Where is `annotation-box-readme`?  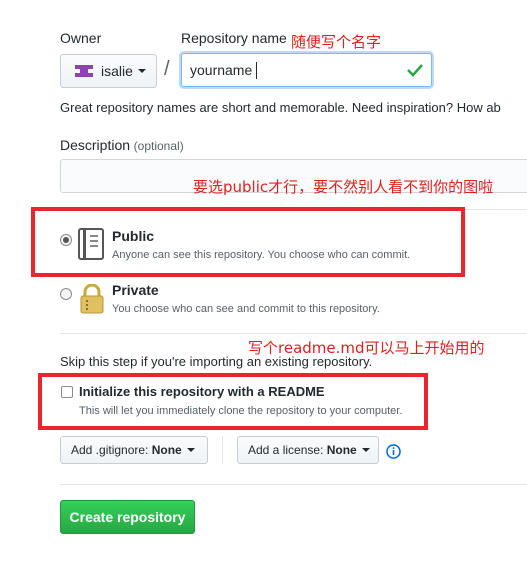 annotation-box-readme is located at coordinates (233, 401).